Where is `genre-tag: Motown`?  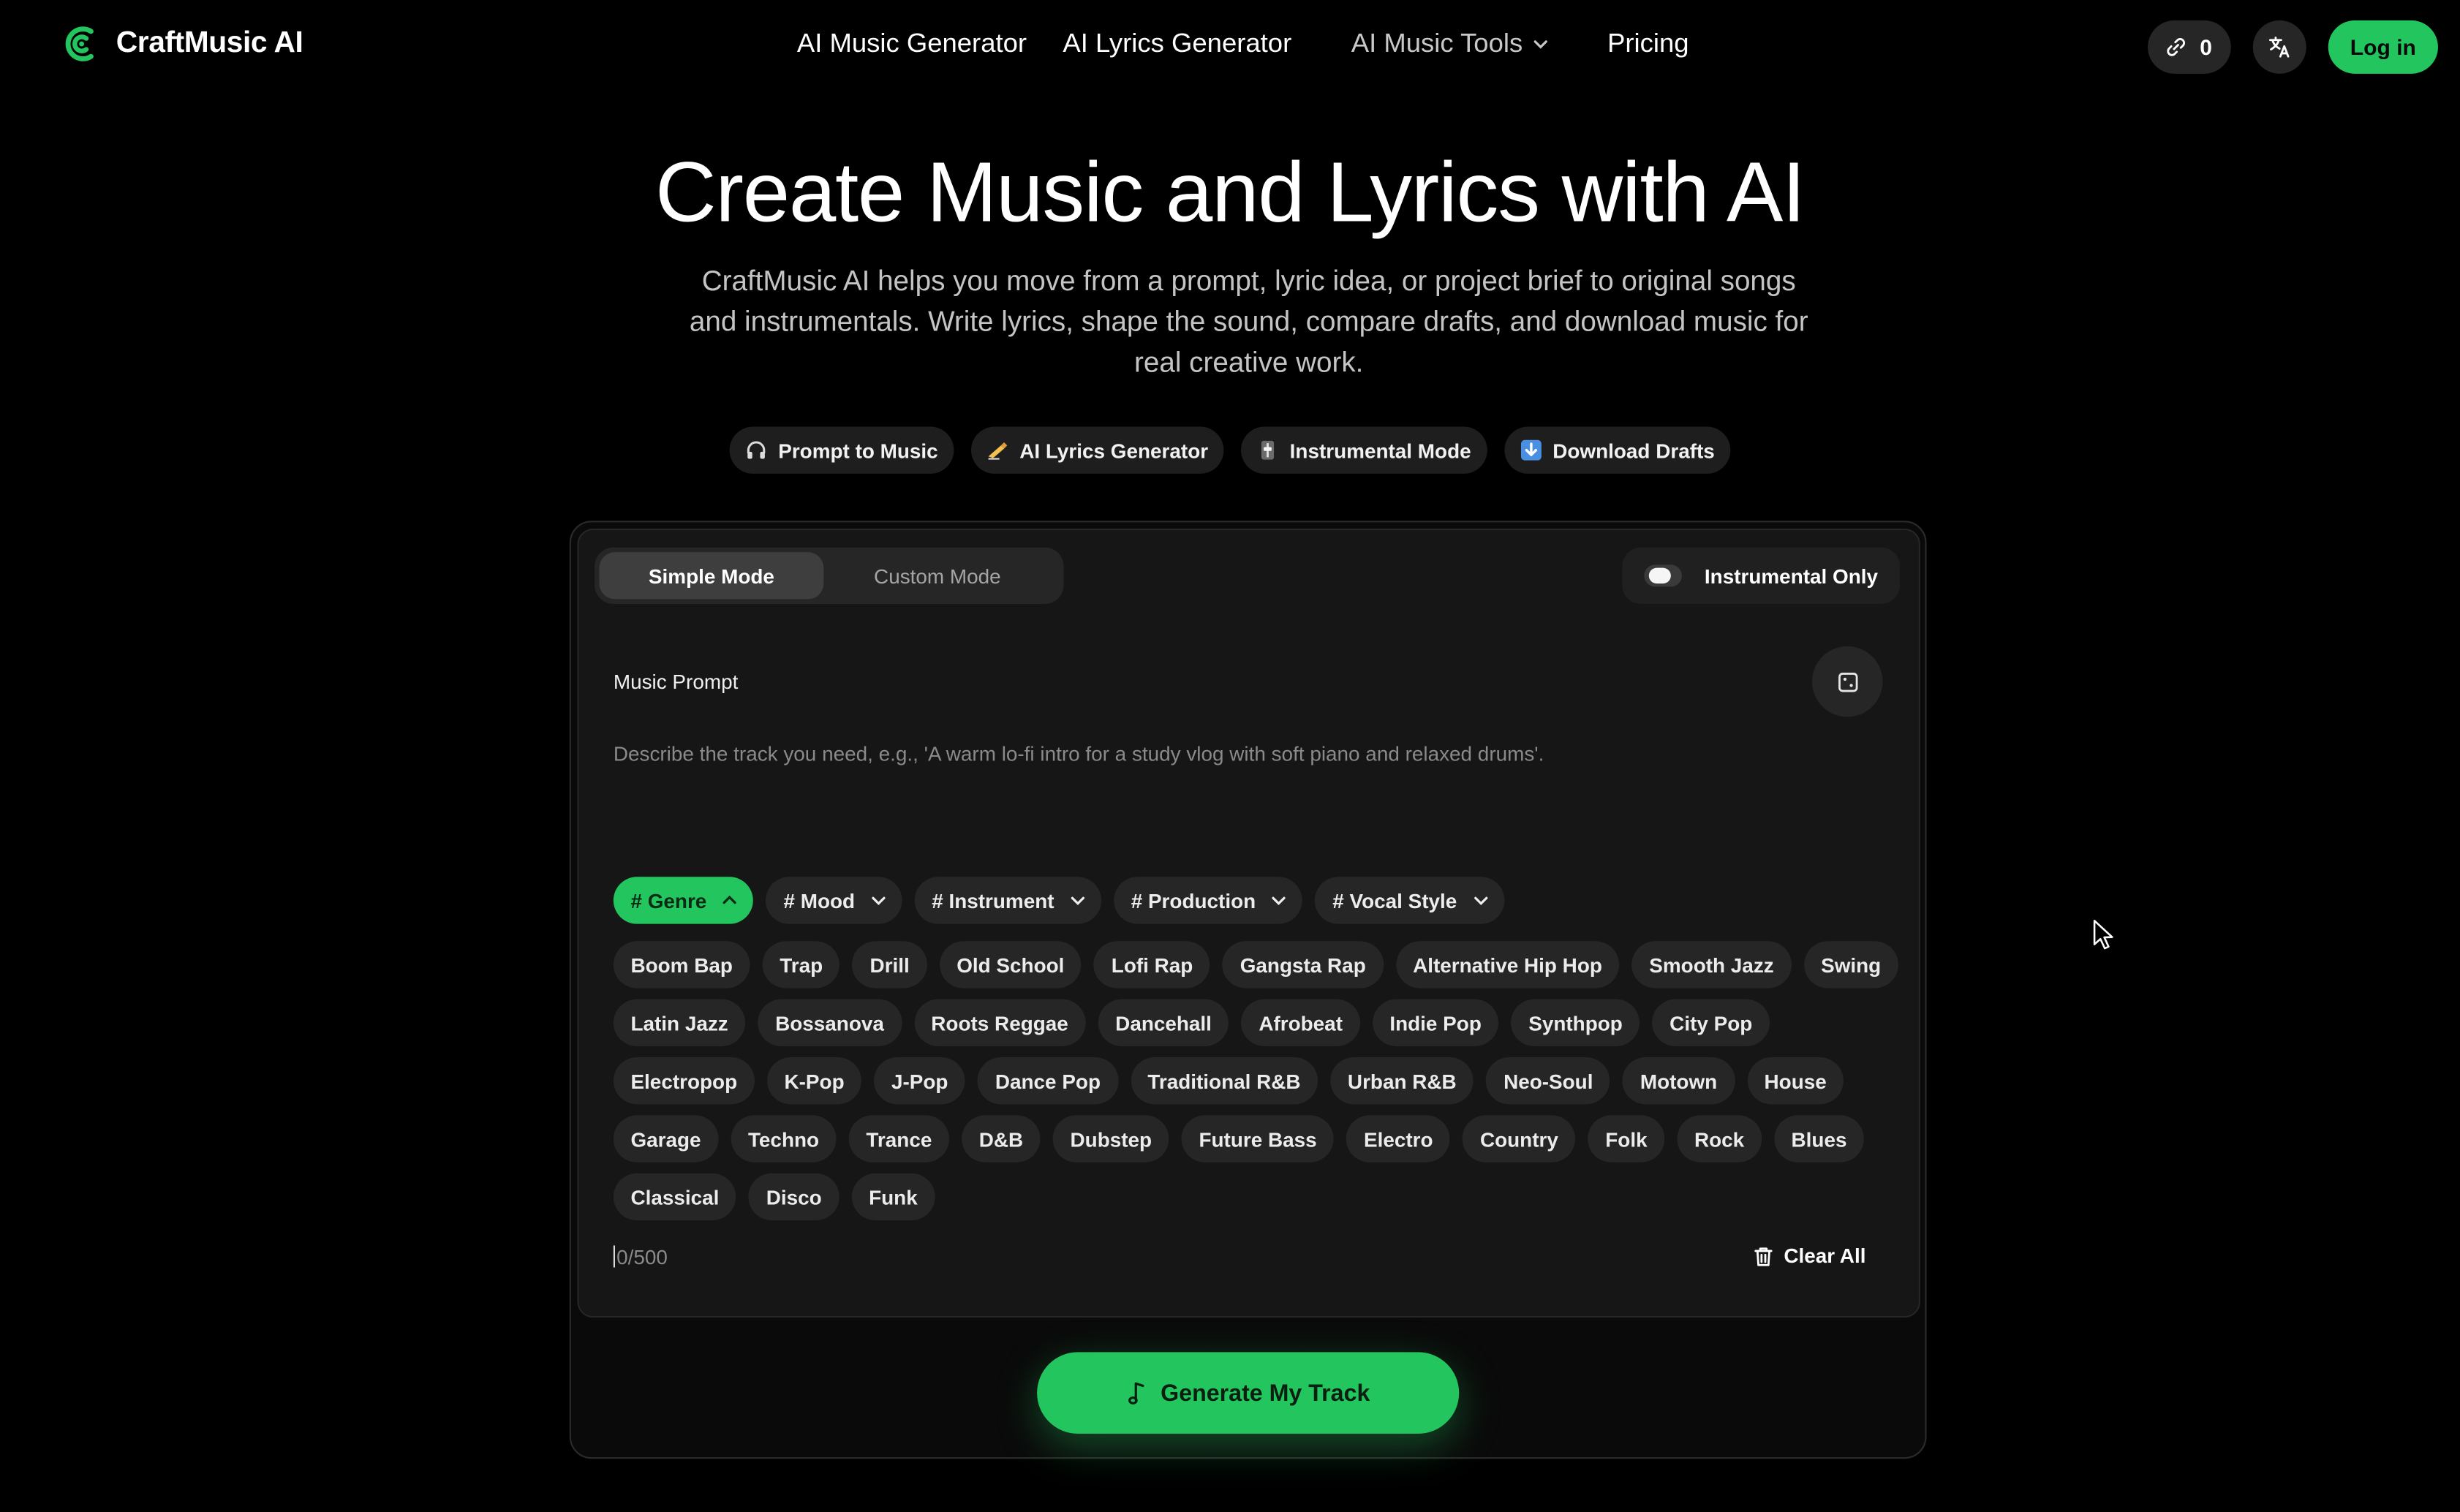
genre-tag: Motown is located at coordinates (1679, 1080).